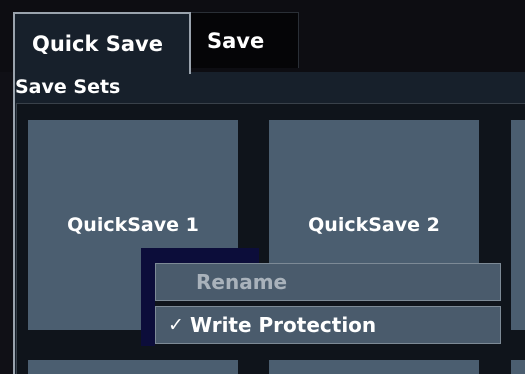  Describe the element at coordinates (68, 87) in the screenshot. I see `section-title: Save Sets` at that location.